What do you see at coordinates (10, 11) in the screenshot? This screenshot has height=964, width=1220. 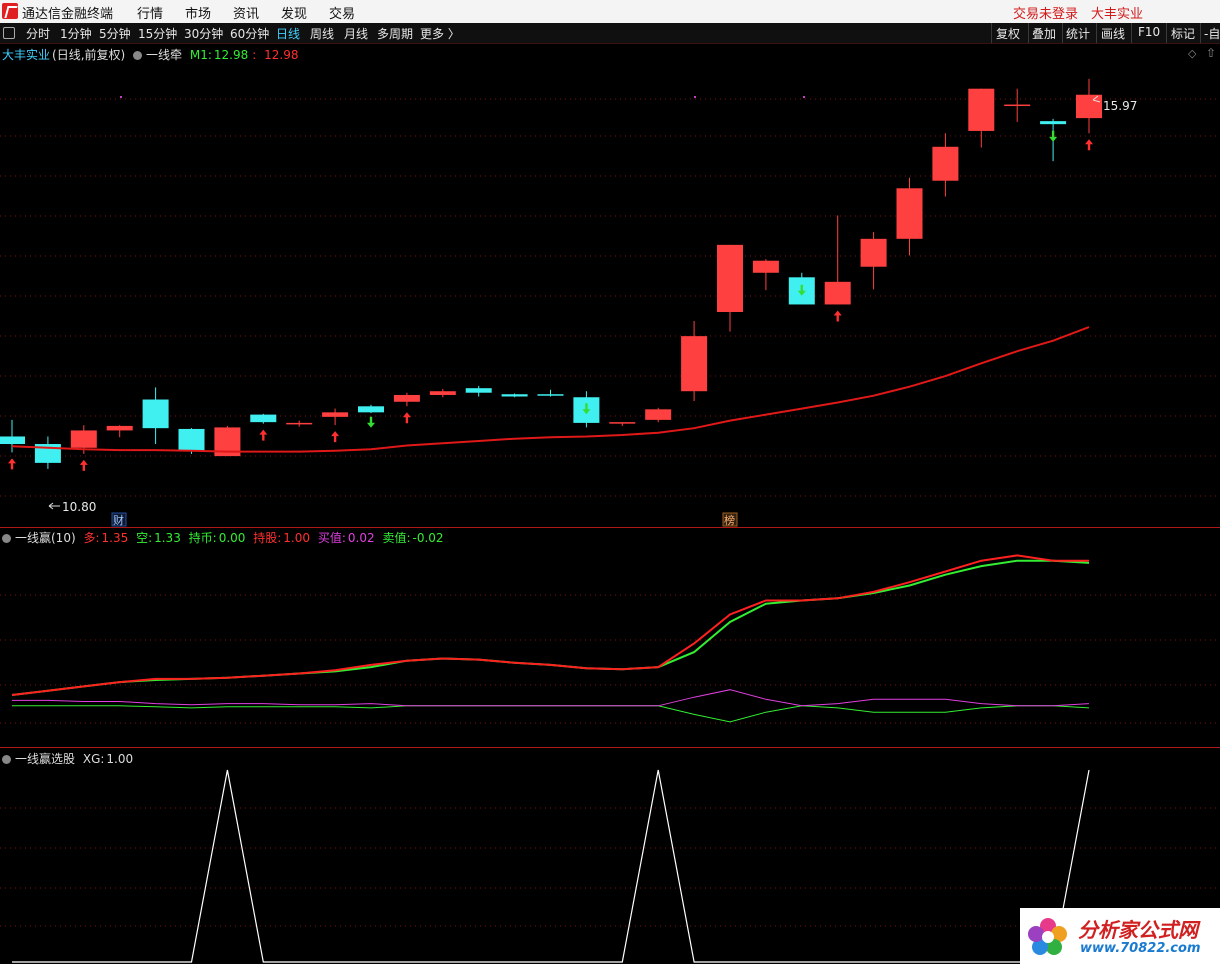 I see `app-logo-icon` at bounding box center [10, 11].